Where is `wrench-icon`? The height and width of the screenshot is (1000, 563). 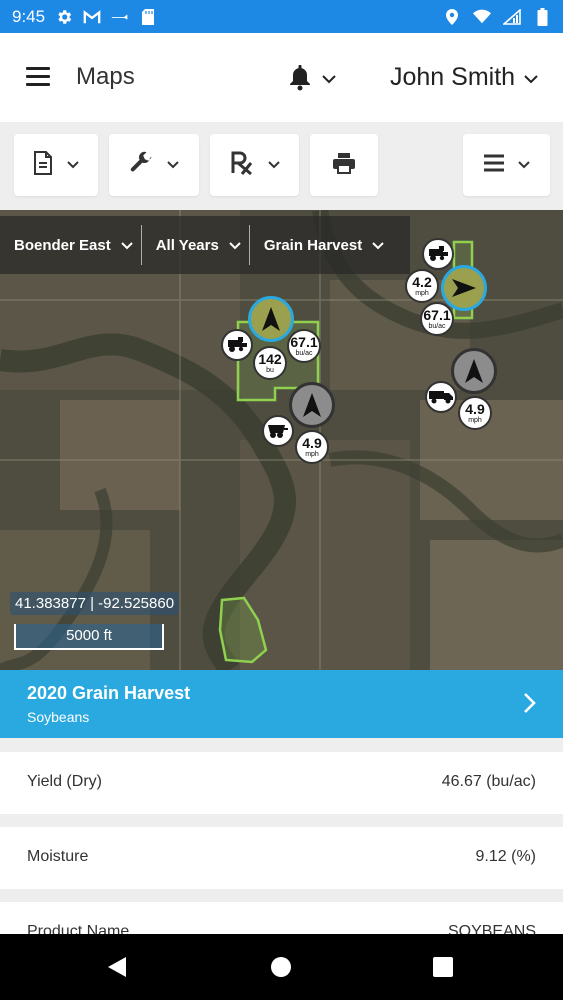 wrench-icon is located at coordinates (141, 165).